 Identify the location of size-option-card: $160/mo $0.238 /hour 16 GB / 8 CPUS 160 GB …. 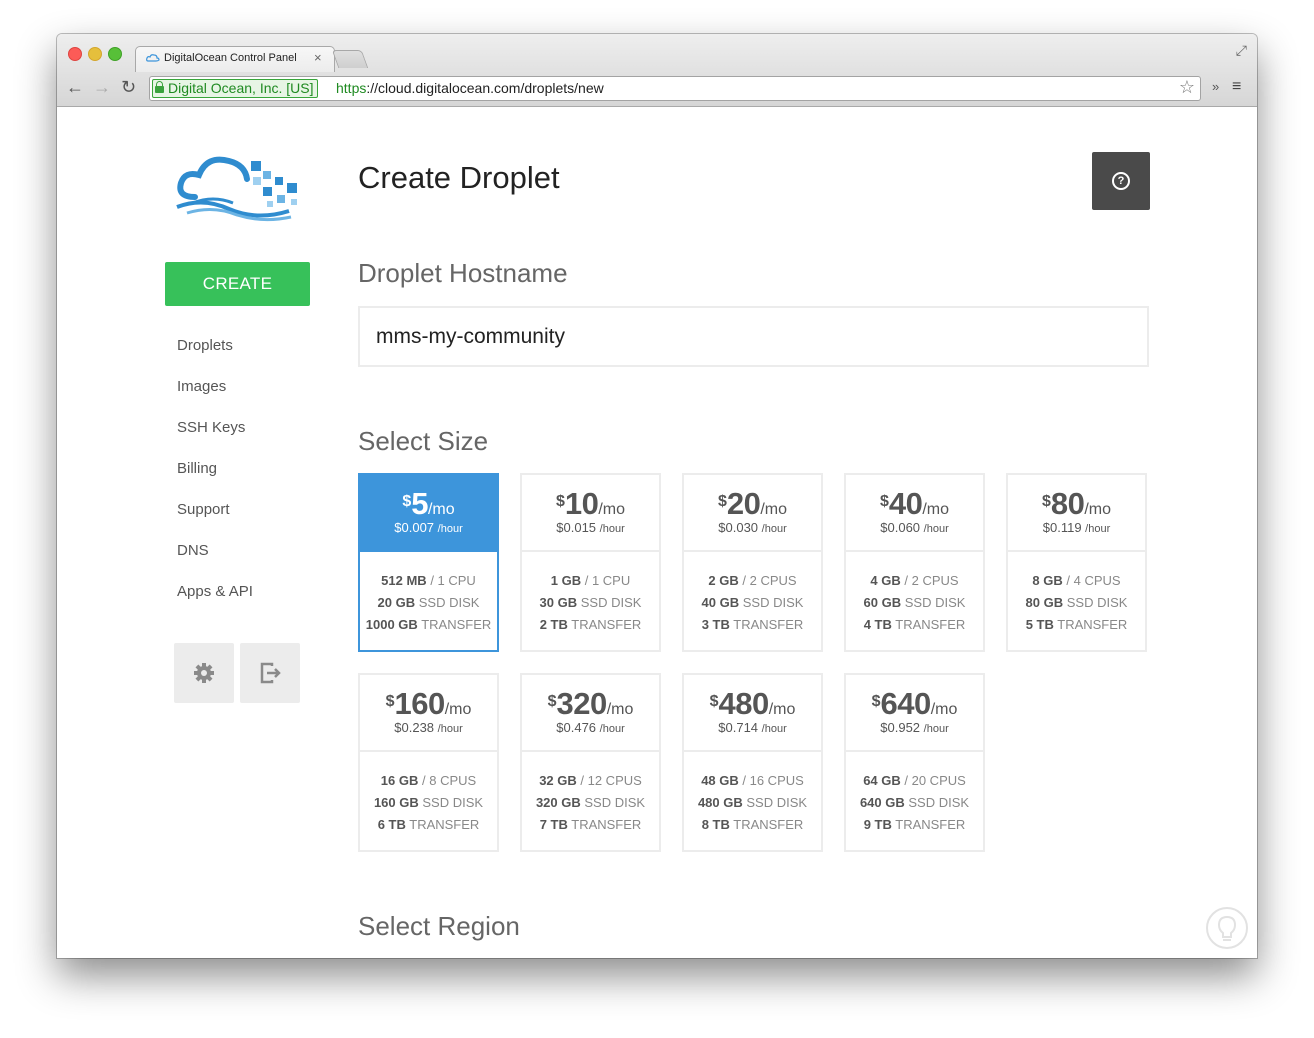
(428, 762).